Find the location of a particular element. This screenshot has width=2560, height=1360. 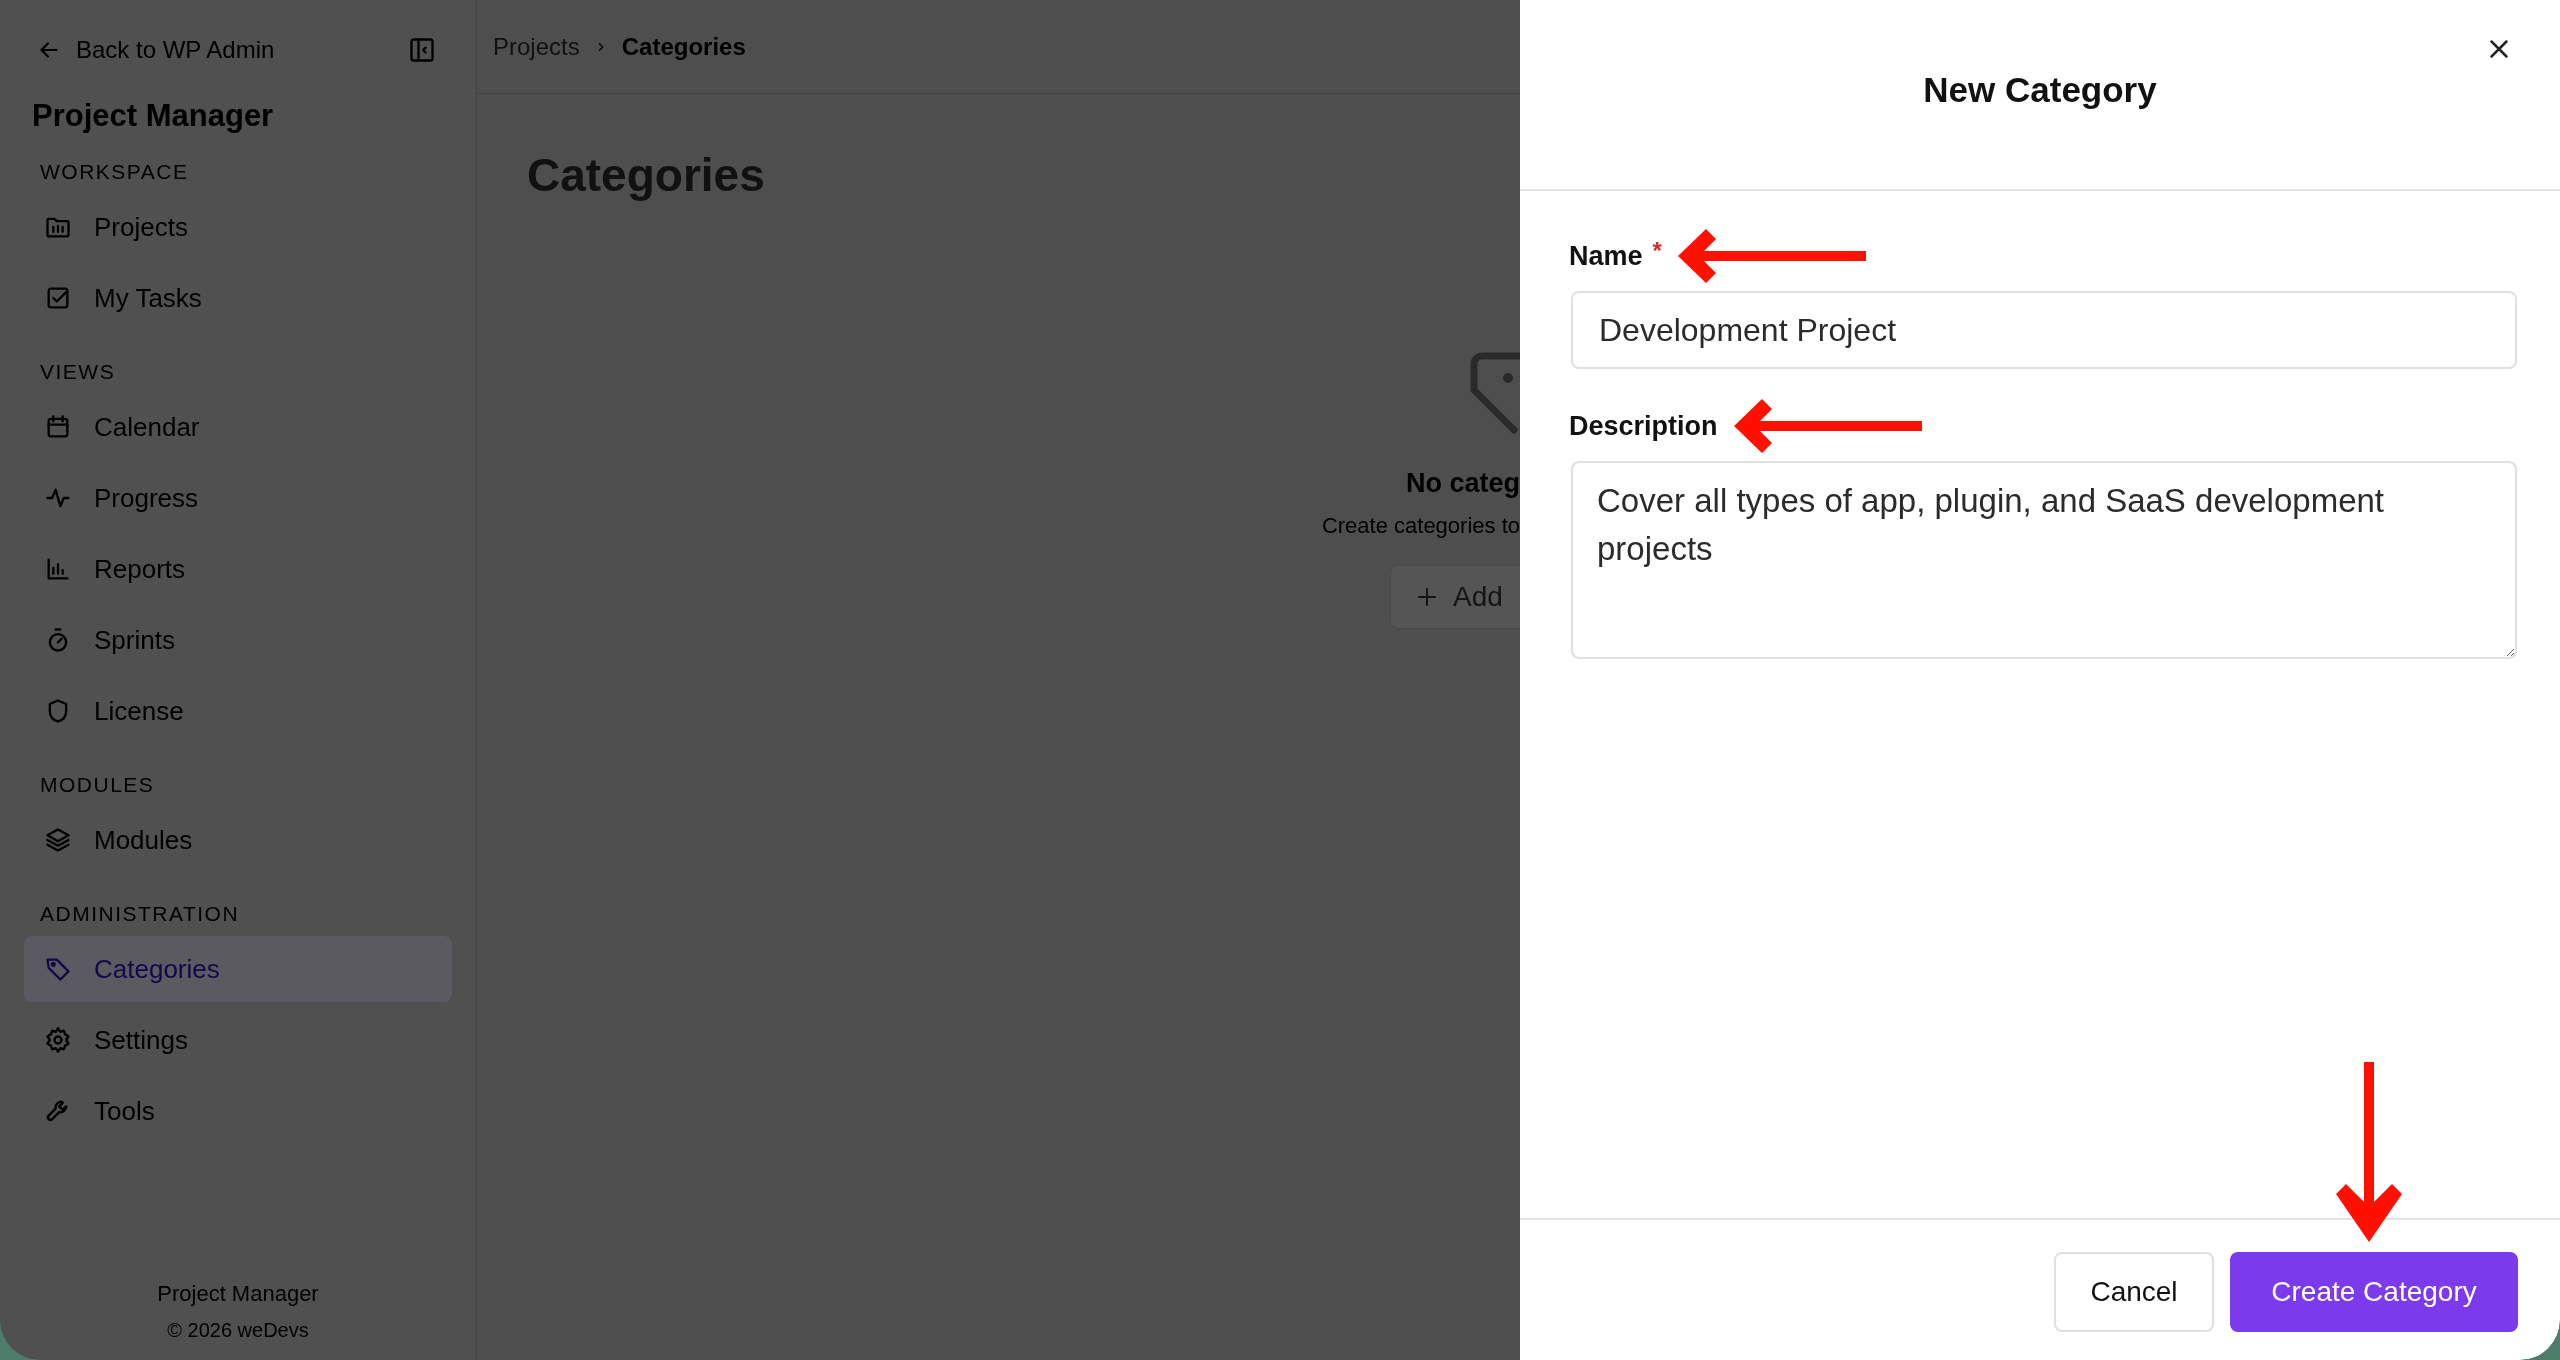

dialog-title: New Category is located at coordinates (2040, 90).